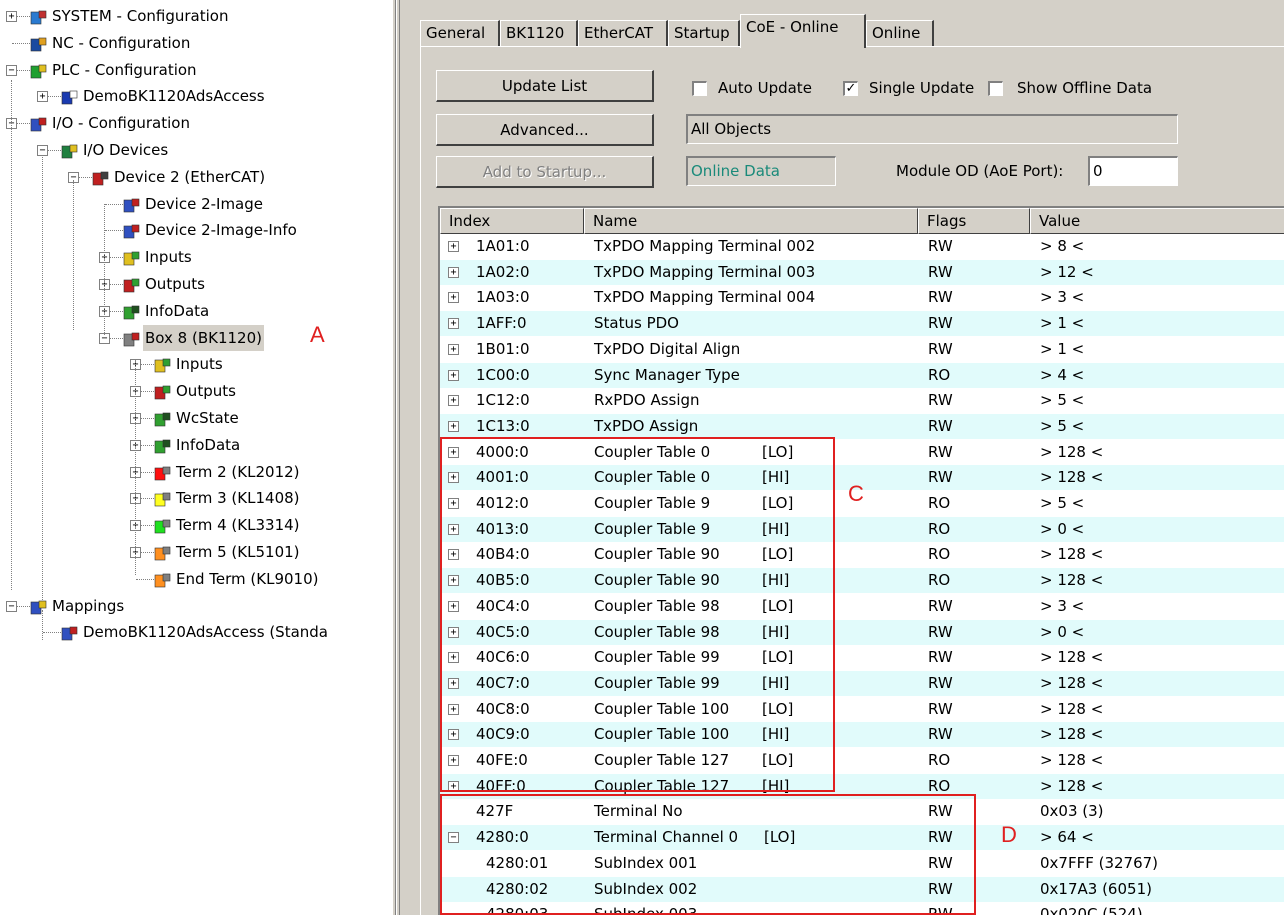  Describe the element at coordinates (69, 632) in the screenshot. I see `mapping-link-icon` at that location.